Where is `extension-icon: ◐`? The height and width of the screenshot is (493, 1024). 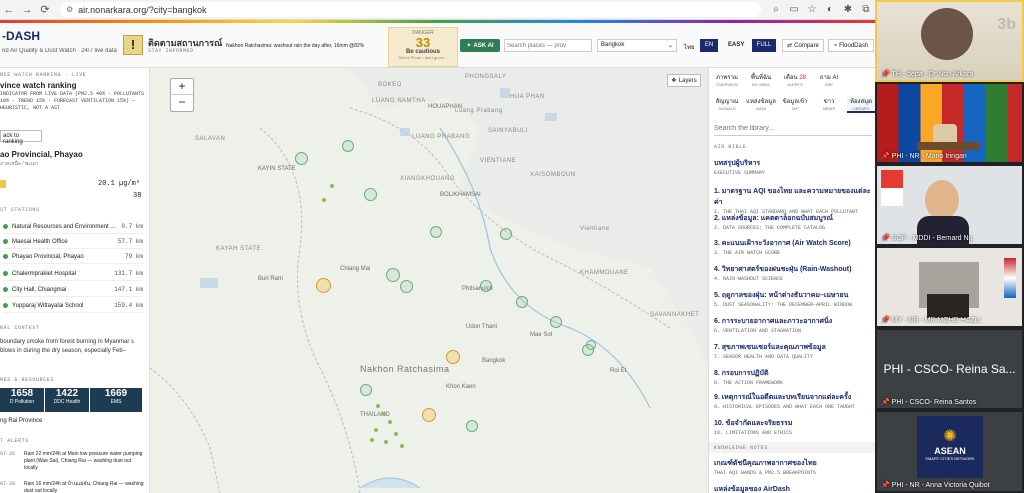
extension-icon: ◐ is located at coordinates (830, 9).